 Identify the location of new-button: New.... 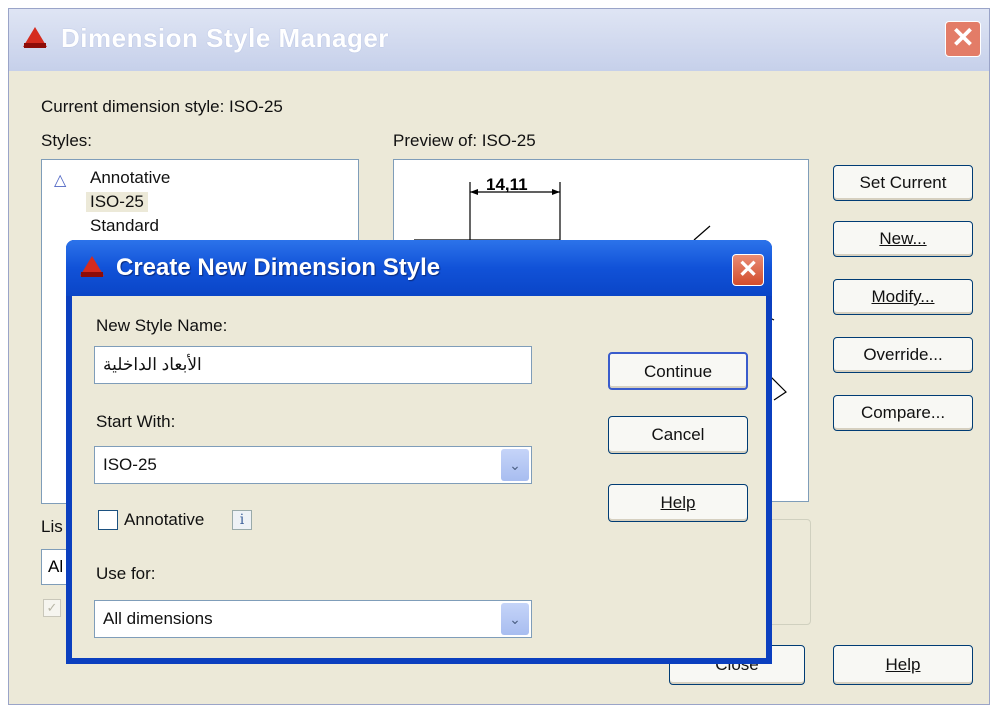
(903, 239).